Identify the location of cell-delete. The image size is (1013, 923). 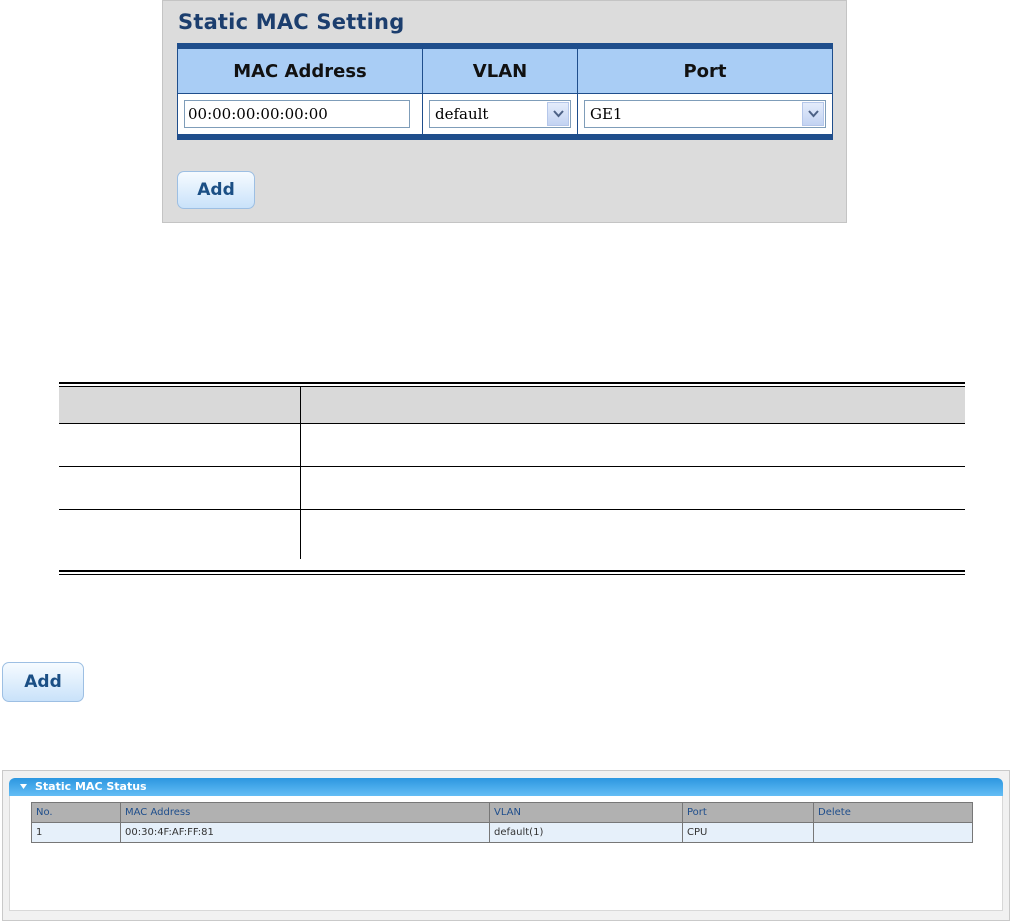
(893, 832).